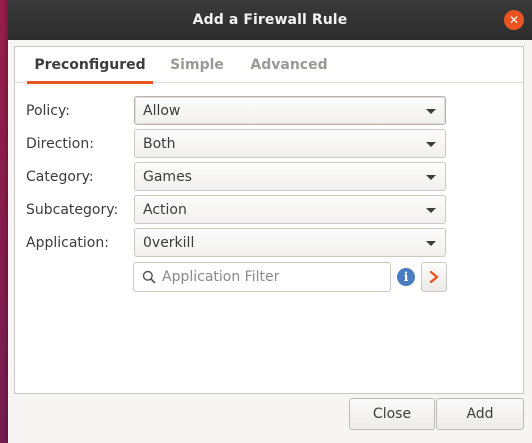 The image size is (532, 443). What do you see at coordinates (159, 143) in the screenshot?
I see `direction-value: Both` at bounding box center [159, 143].